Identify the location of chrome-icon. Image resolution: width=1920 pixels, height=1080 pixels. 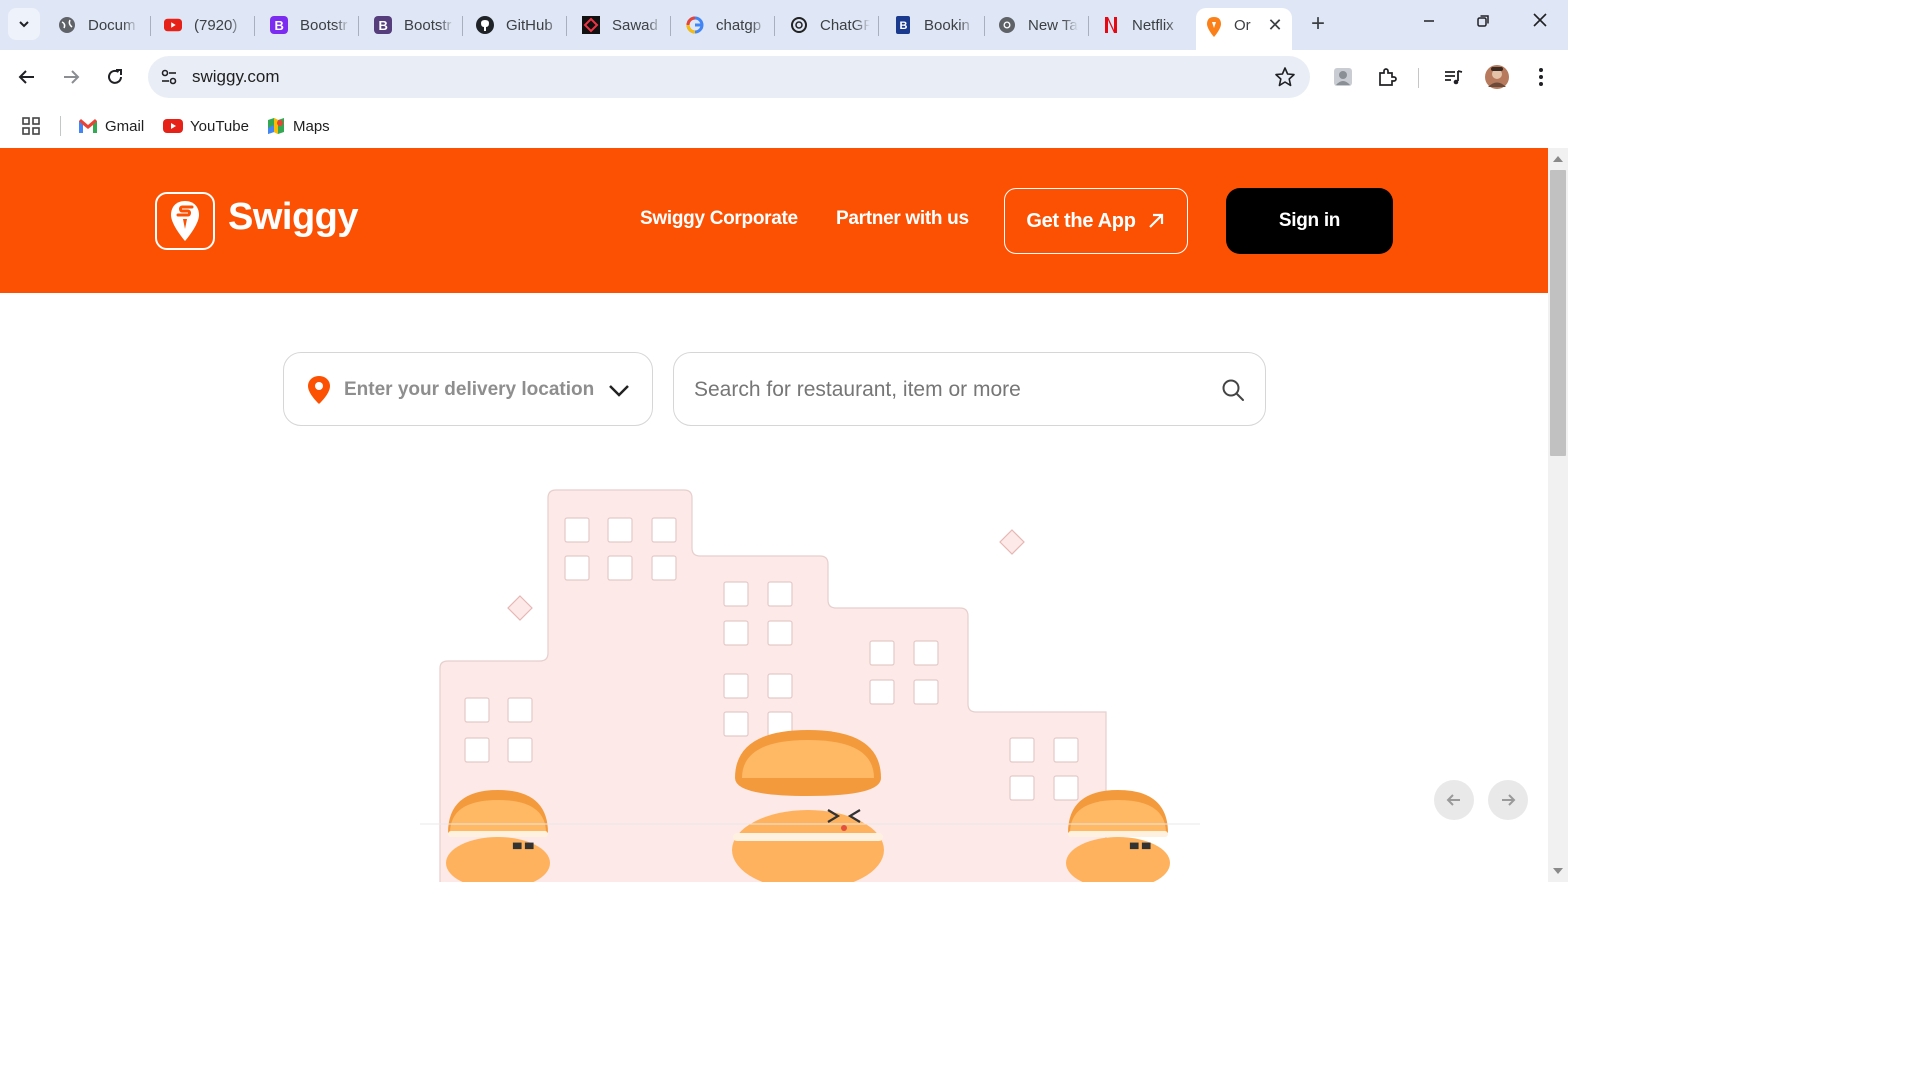
(1007, 25).